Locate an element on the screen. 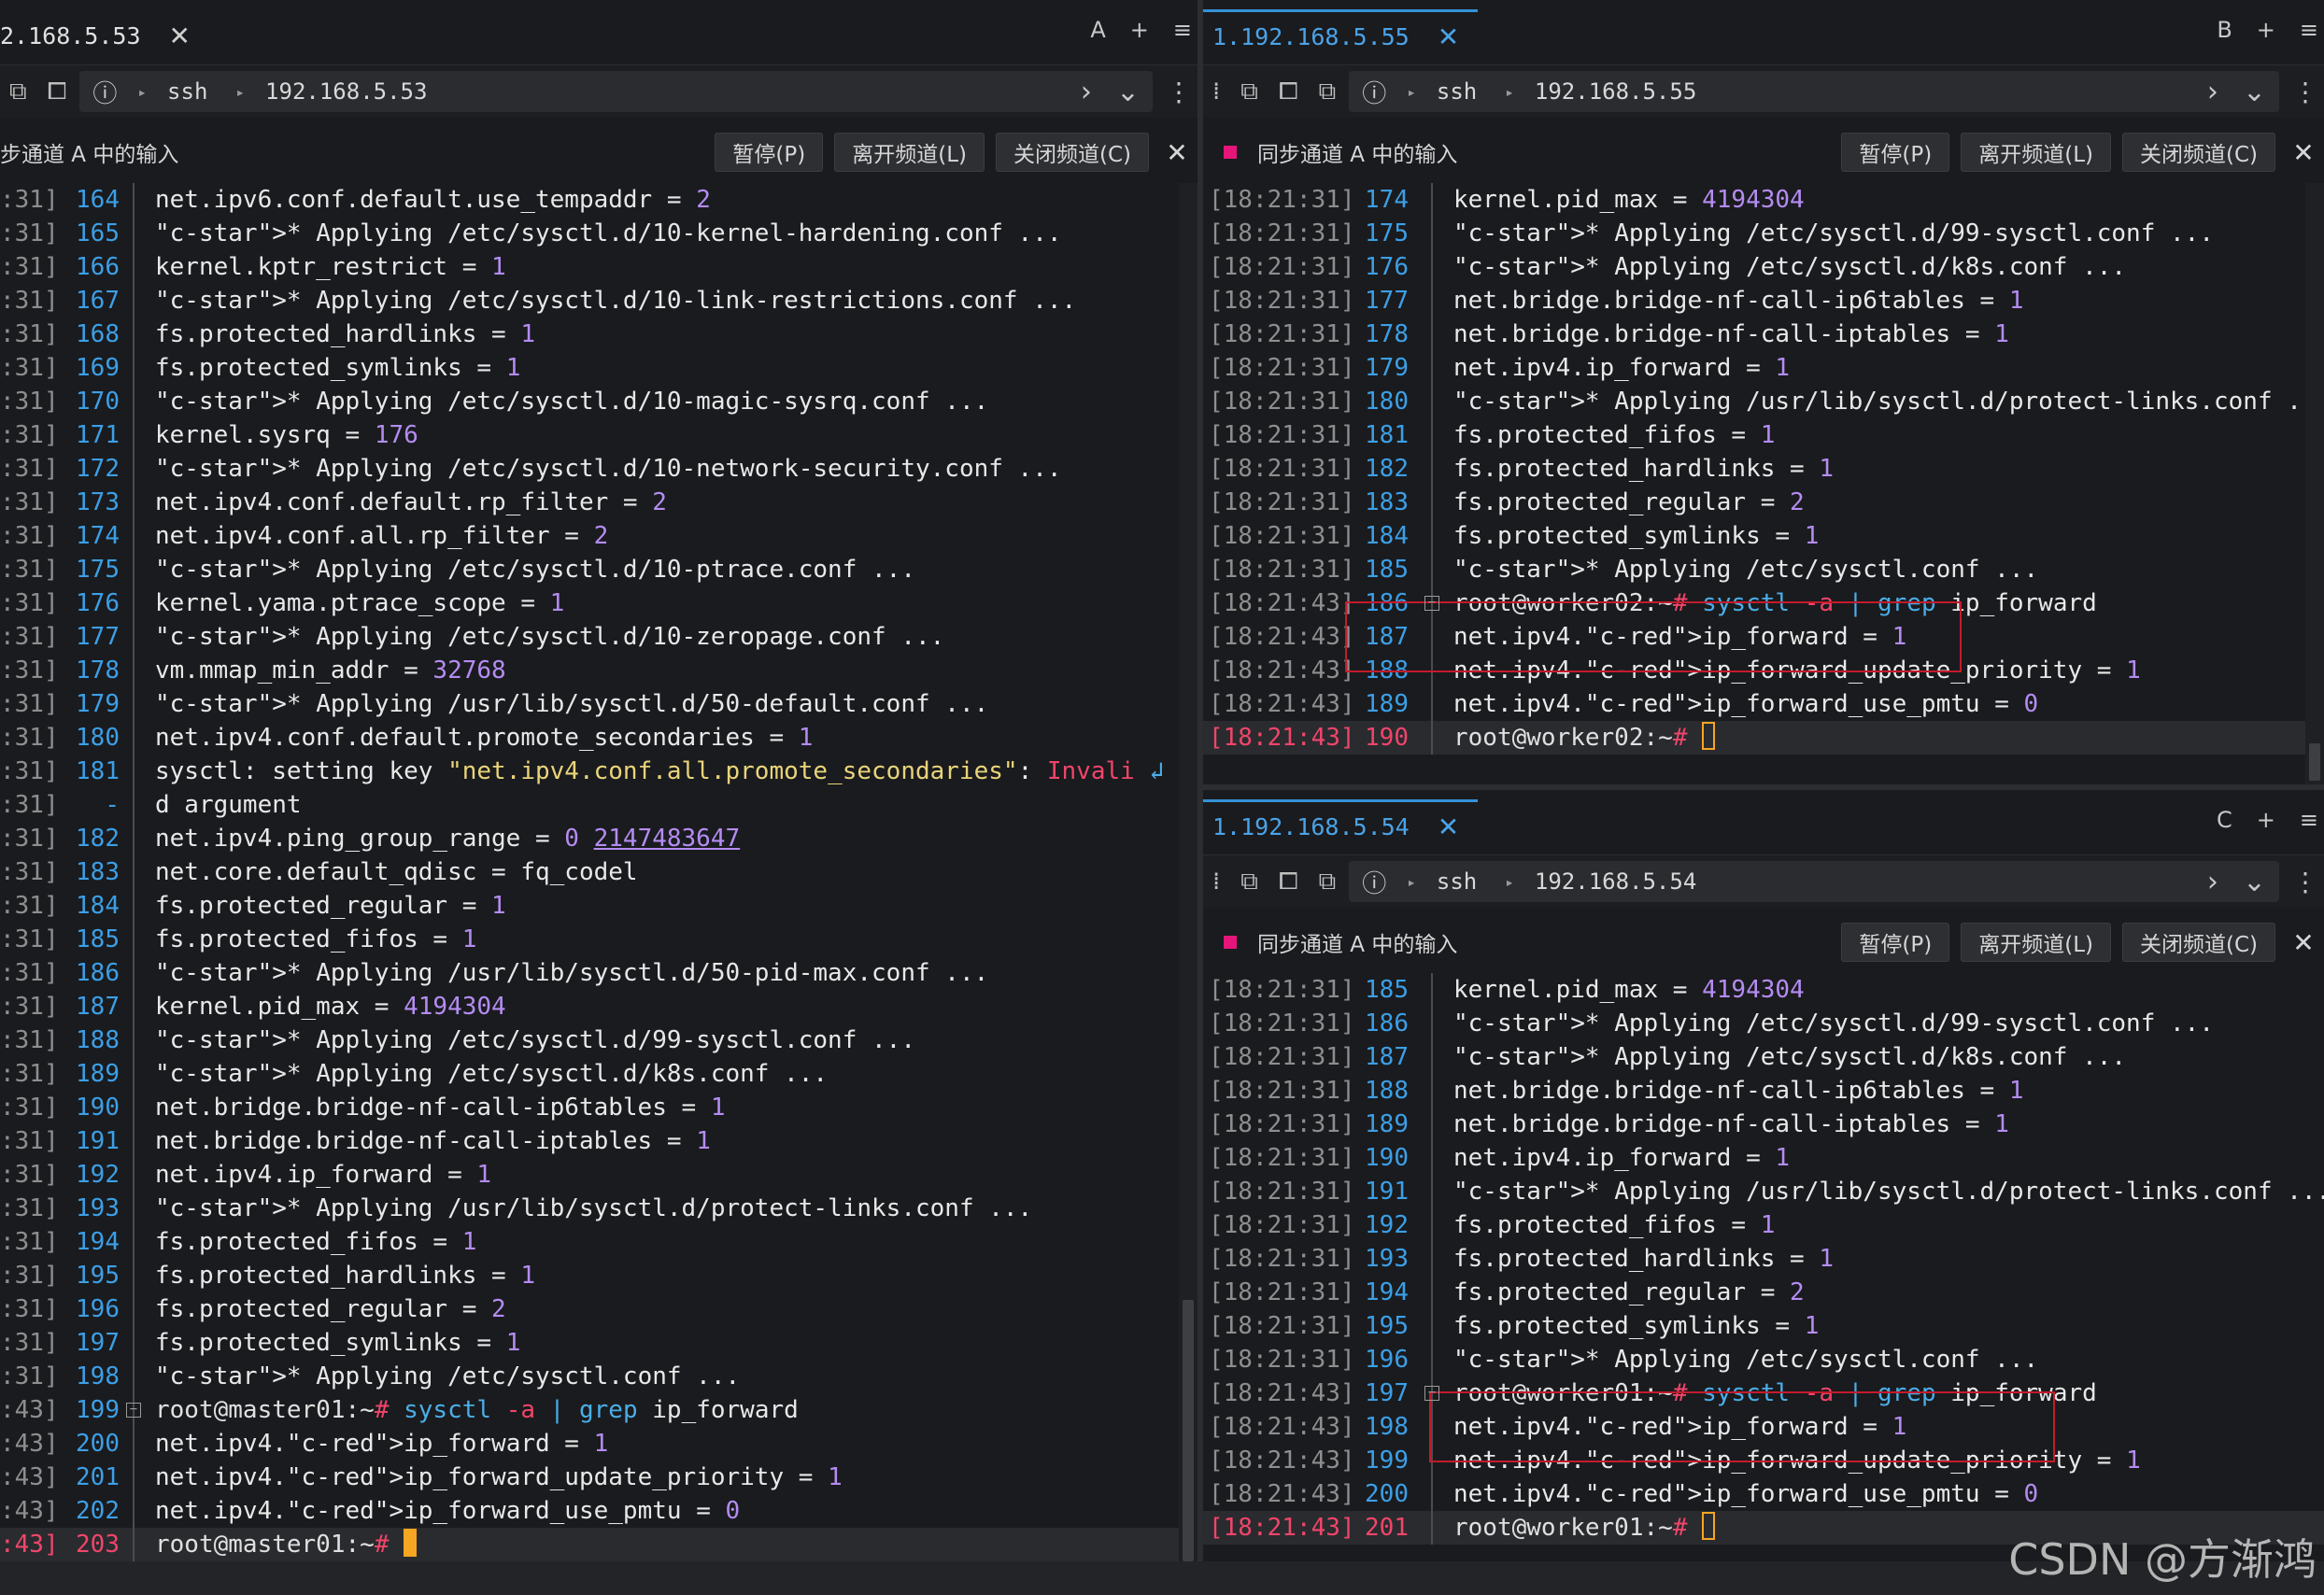  line-number: 182 is located at coordinates (98, 839).